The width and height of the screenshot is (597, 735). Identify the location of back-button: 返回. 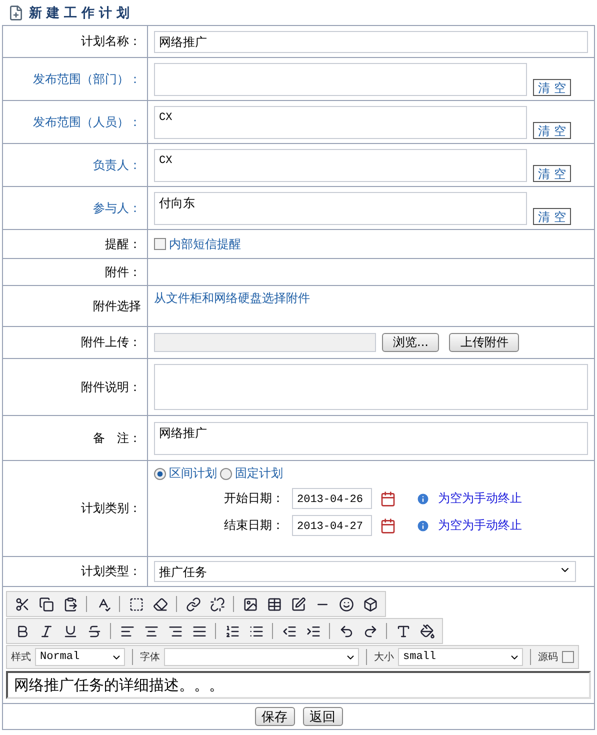
(322, 716).